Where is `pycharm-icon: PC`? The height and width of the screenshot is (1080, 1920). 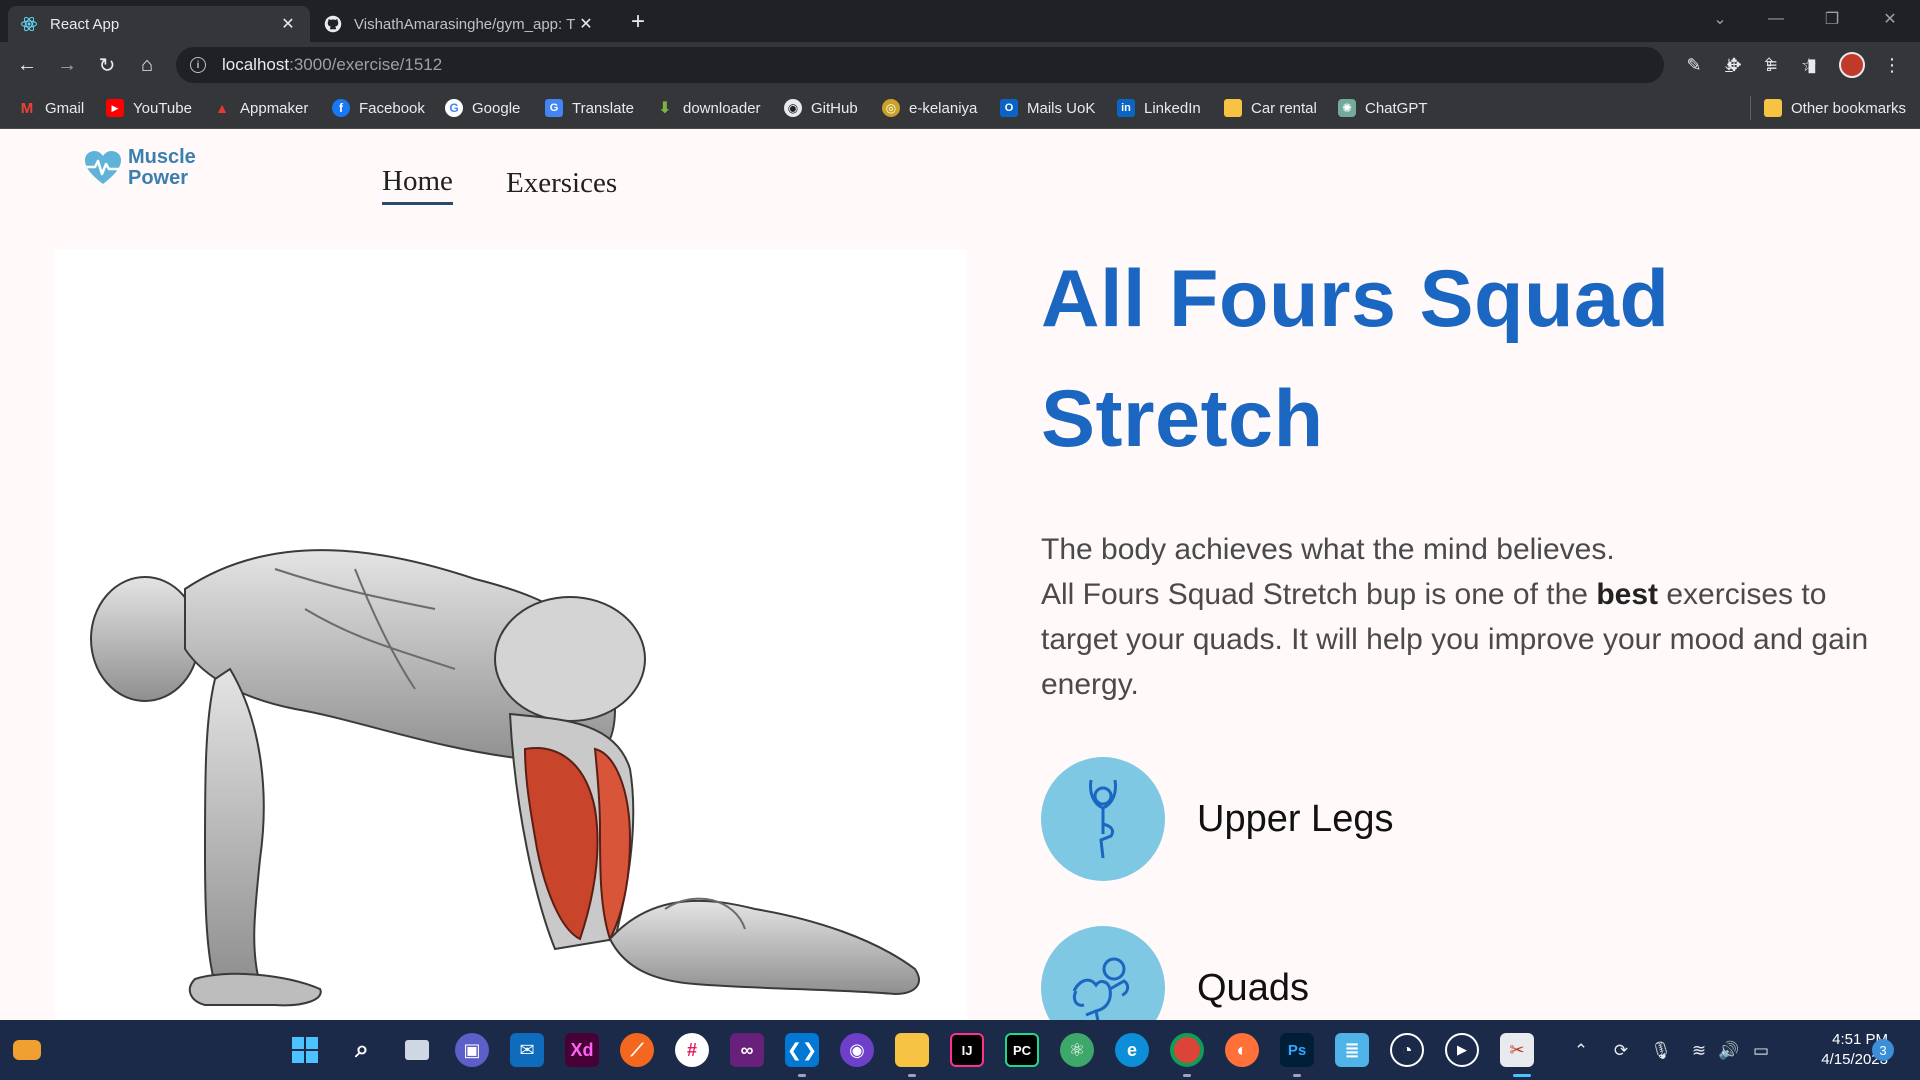 pycharm-icon: PC is located at coordinates (1022, 1050).